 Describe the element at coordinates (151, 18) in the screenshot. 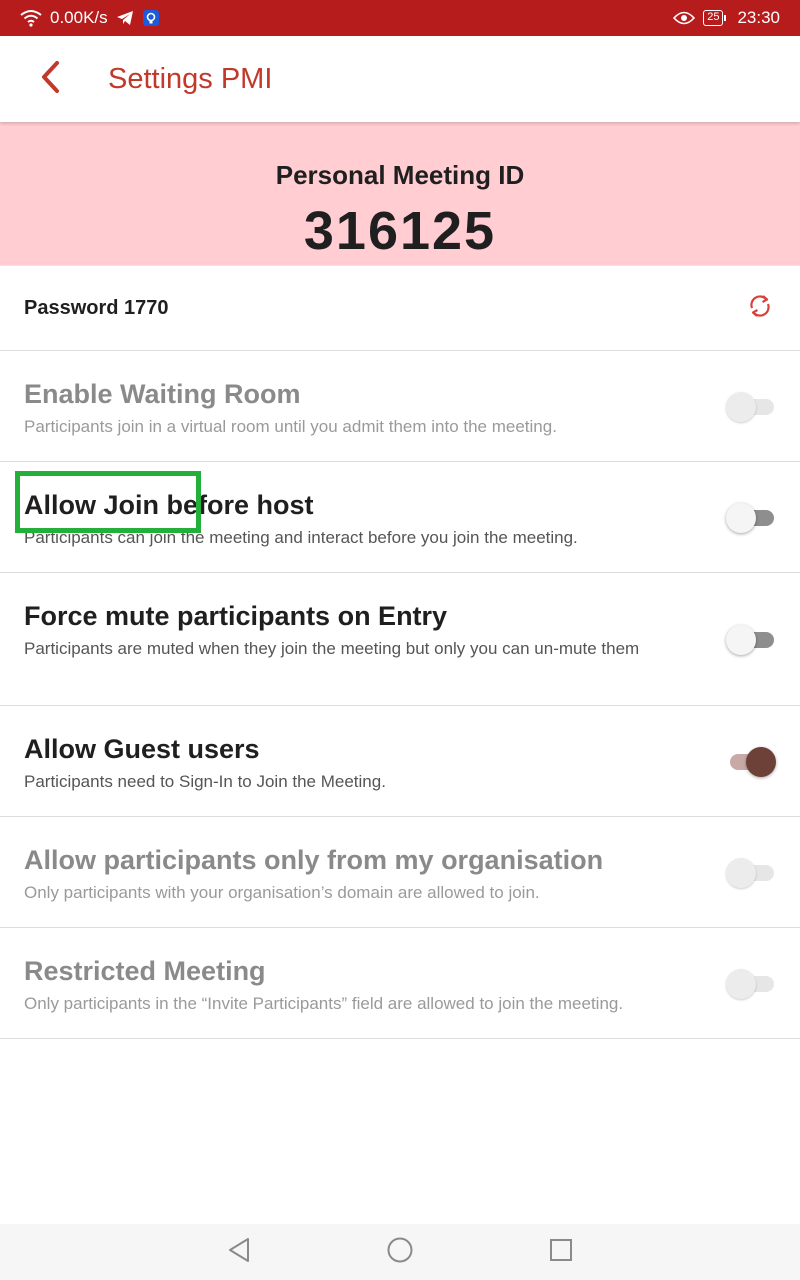

I see `vpn-shield-icon` at that location.